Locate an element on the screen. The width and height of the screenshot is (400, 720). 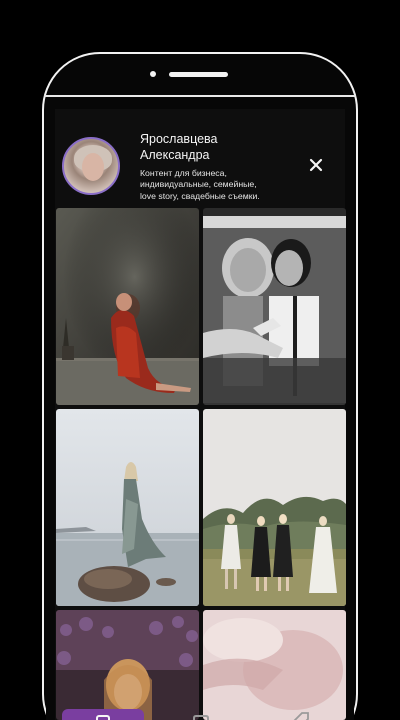
nav-tag-tab is located at coordinates (299, 715).